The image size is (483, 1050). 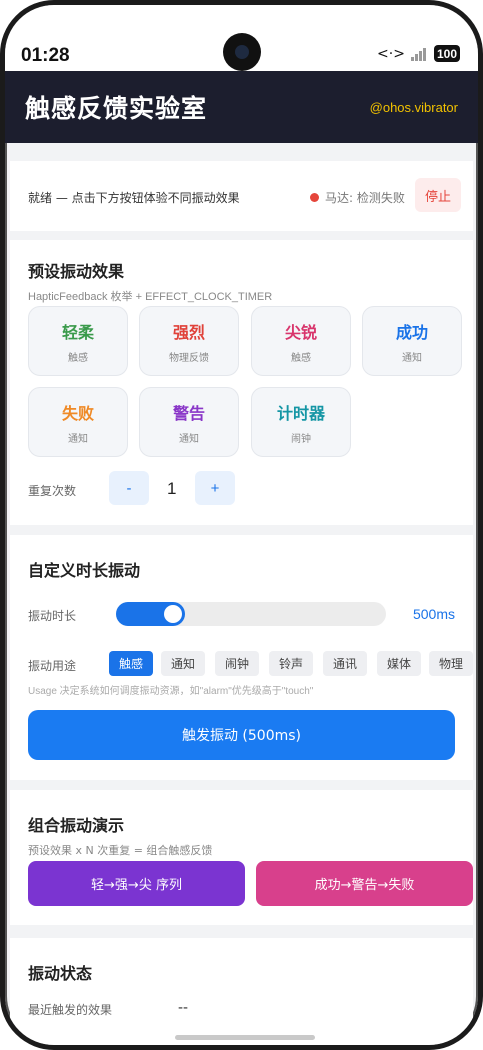 I want to click on slider-thumb, so click(x=173, y=614).